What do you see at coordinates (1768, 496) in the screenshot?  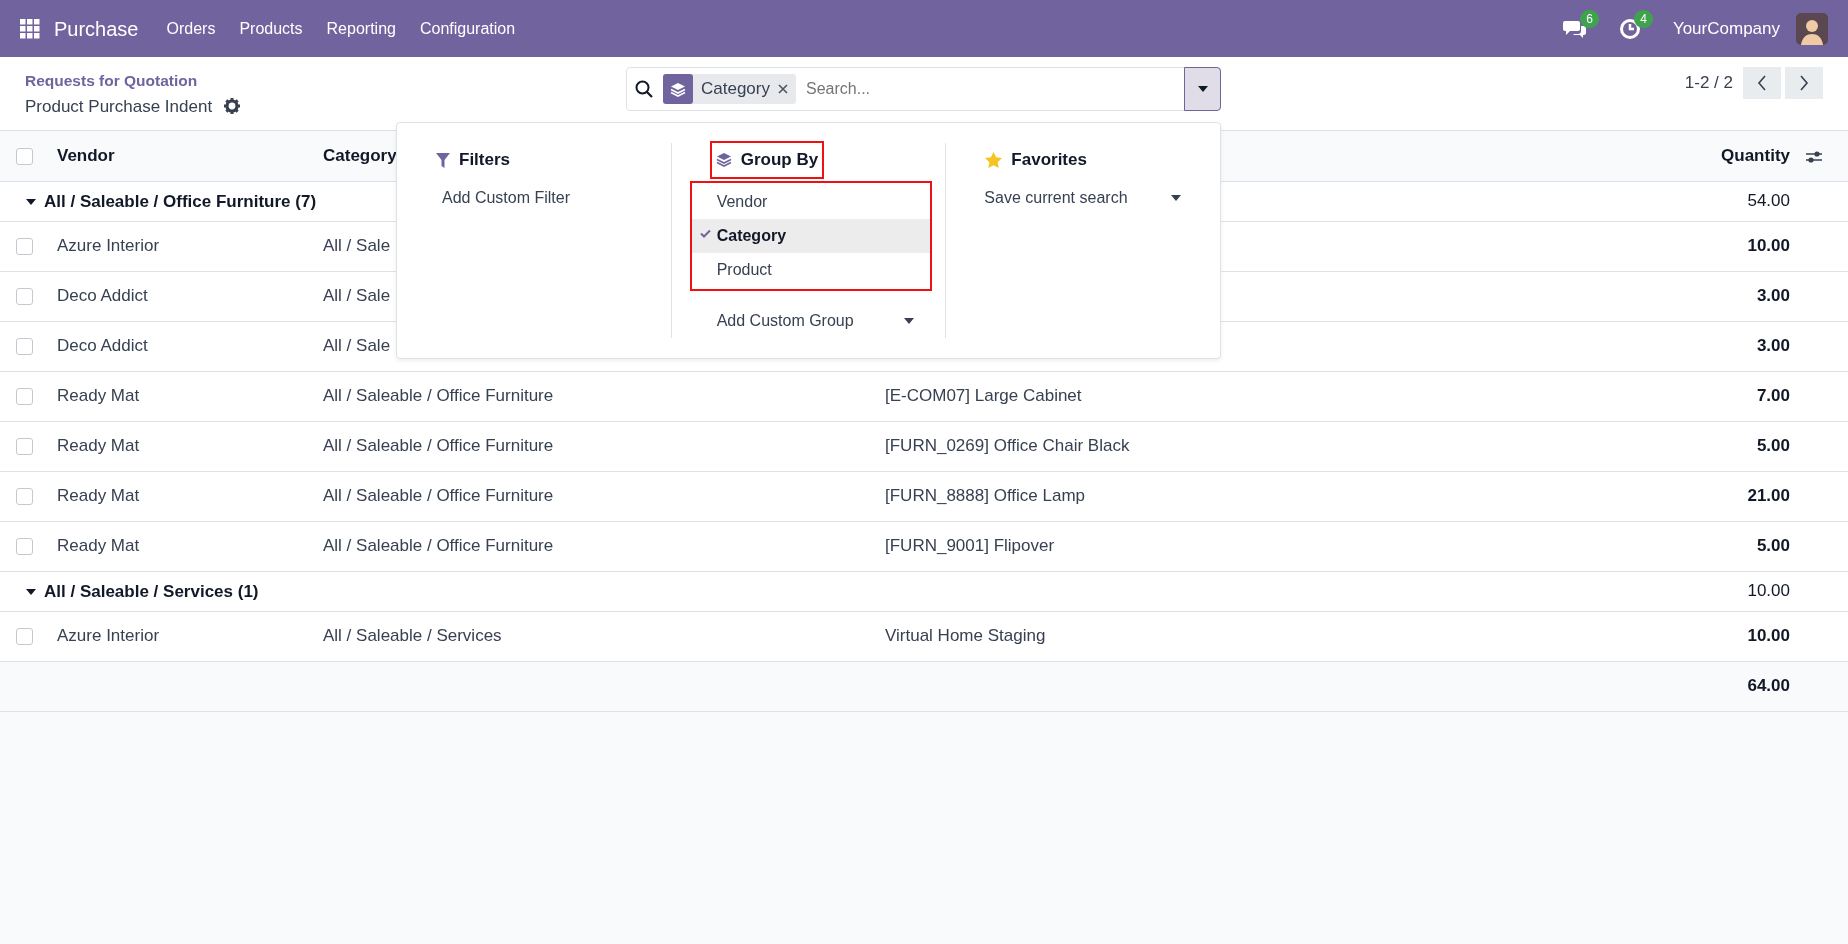 I see `table-cell: 21.00` at bounding box center [1768, 496].